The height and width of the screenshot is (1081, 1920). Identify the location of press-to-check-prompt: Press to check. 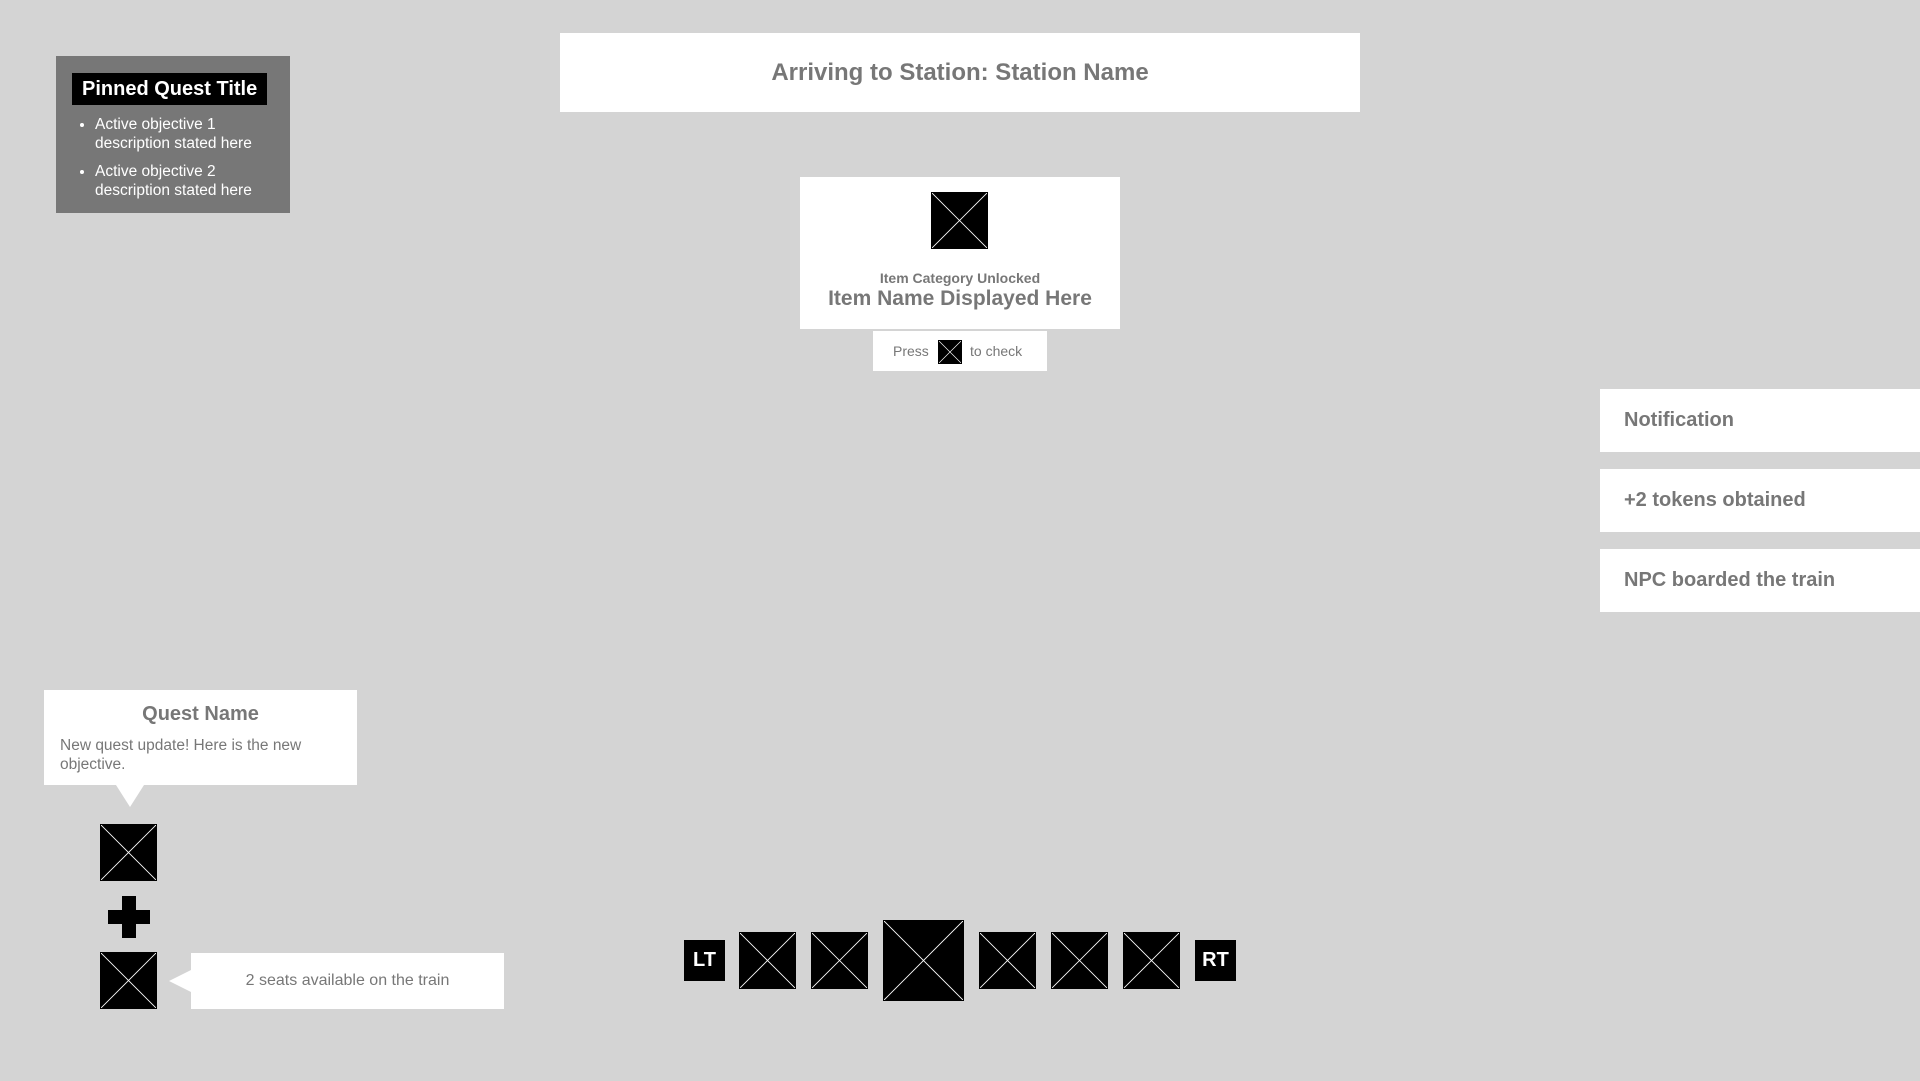
(960, 351).